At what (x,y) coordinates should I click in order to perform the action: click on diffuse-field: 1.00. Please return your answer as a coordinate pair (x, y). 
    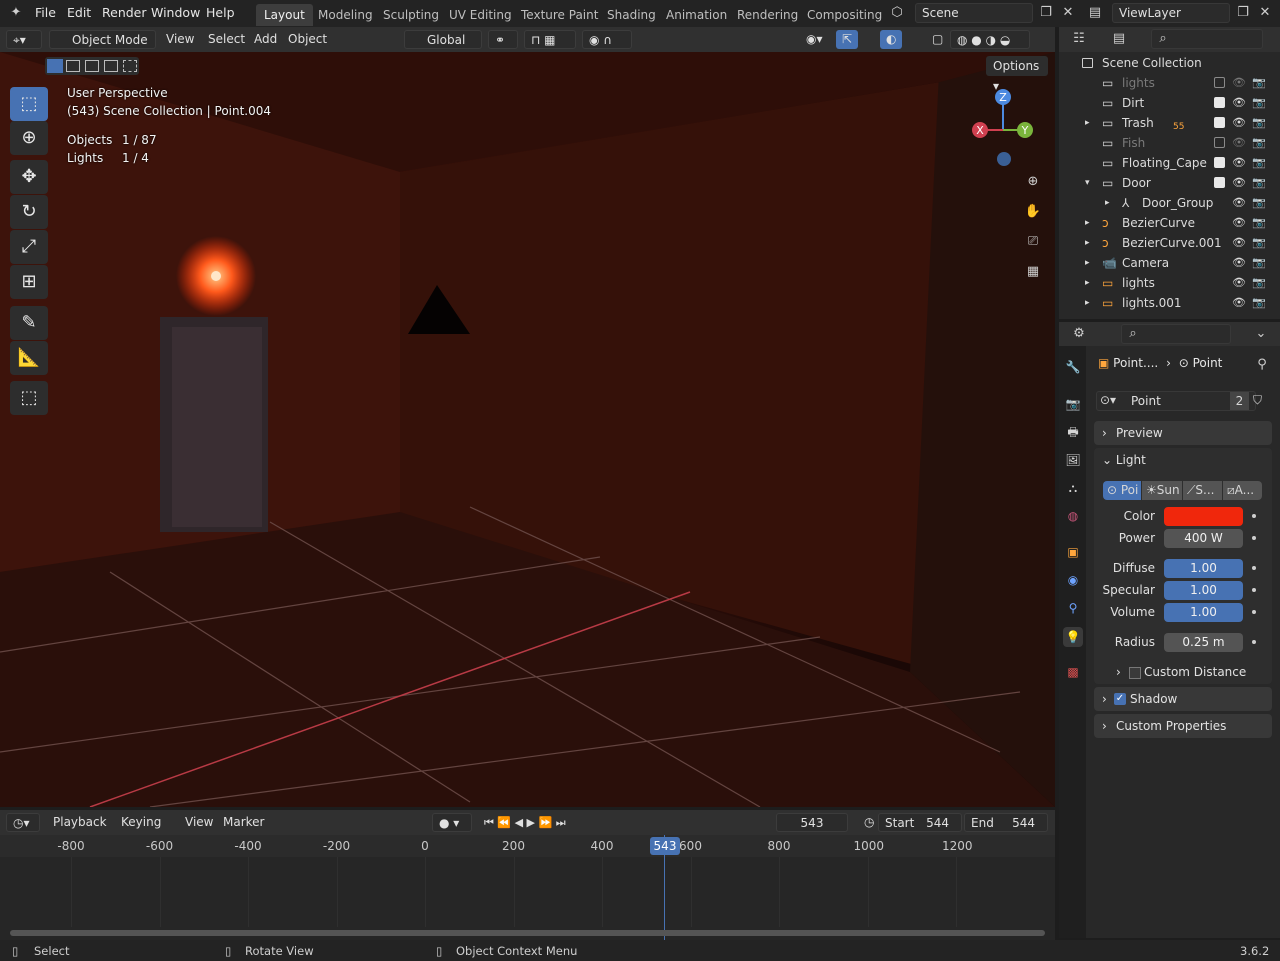
    Looking at the image, I should click on (1203, 568).